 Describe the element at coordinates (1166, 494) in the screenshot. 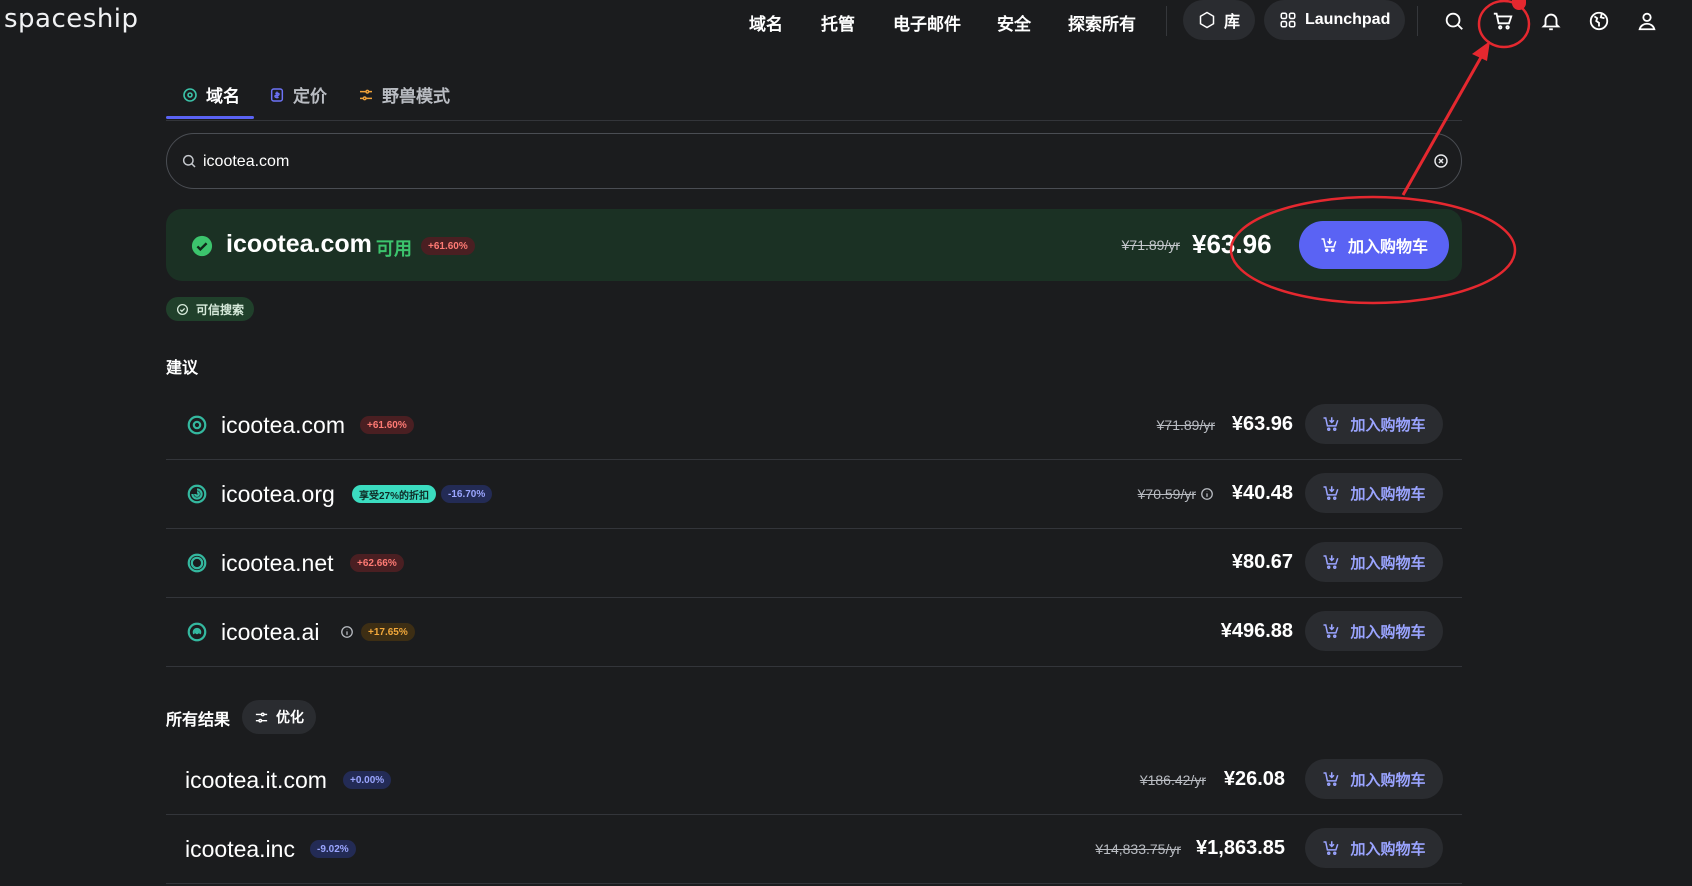

I see `original-price: ¥70.59/yr` at that location.